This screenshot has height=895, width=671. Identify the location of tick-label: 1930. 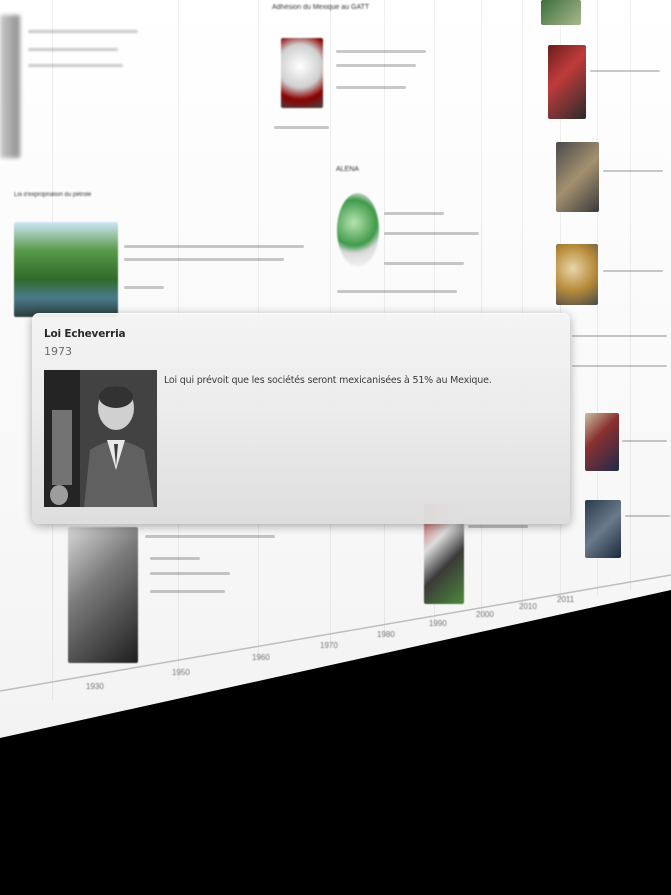
(95, 686).